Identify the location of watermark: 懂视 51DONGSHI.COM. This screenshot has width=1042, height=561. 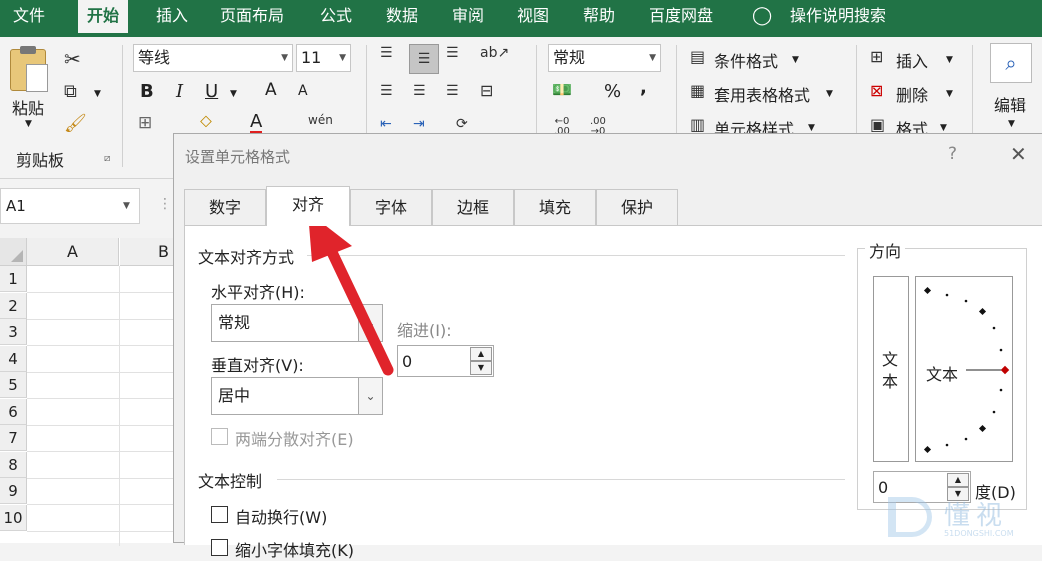
(963, 519).